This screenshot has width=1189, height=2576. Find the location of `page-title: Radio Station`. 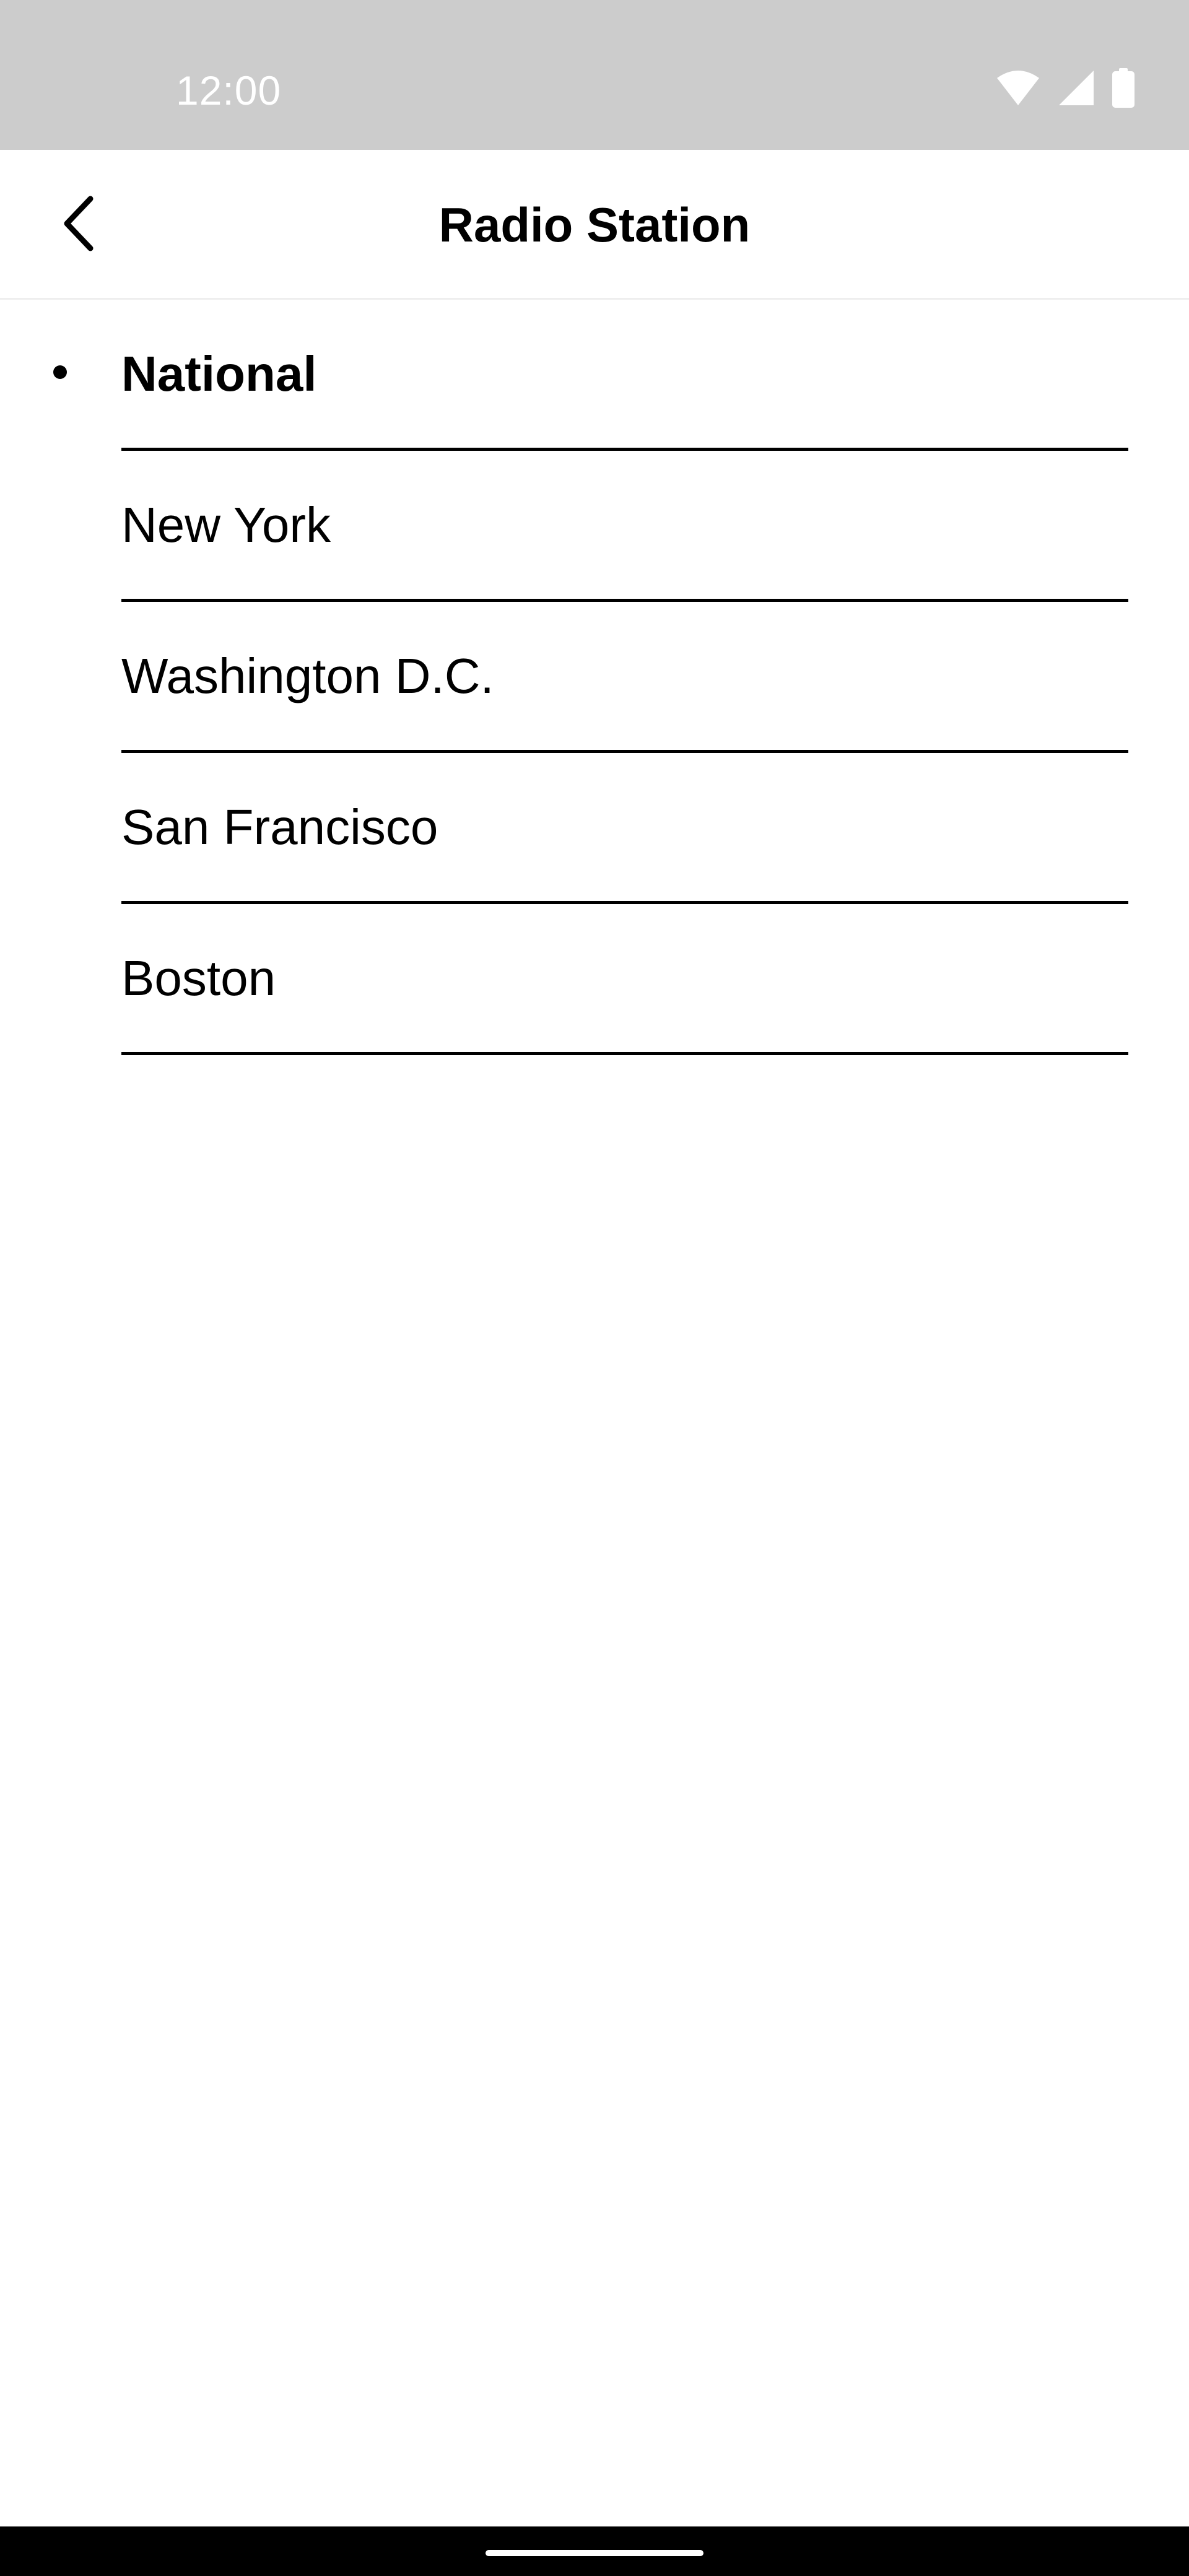

page-title: Radio Station is located at coordinates (594, 225).